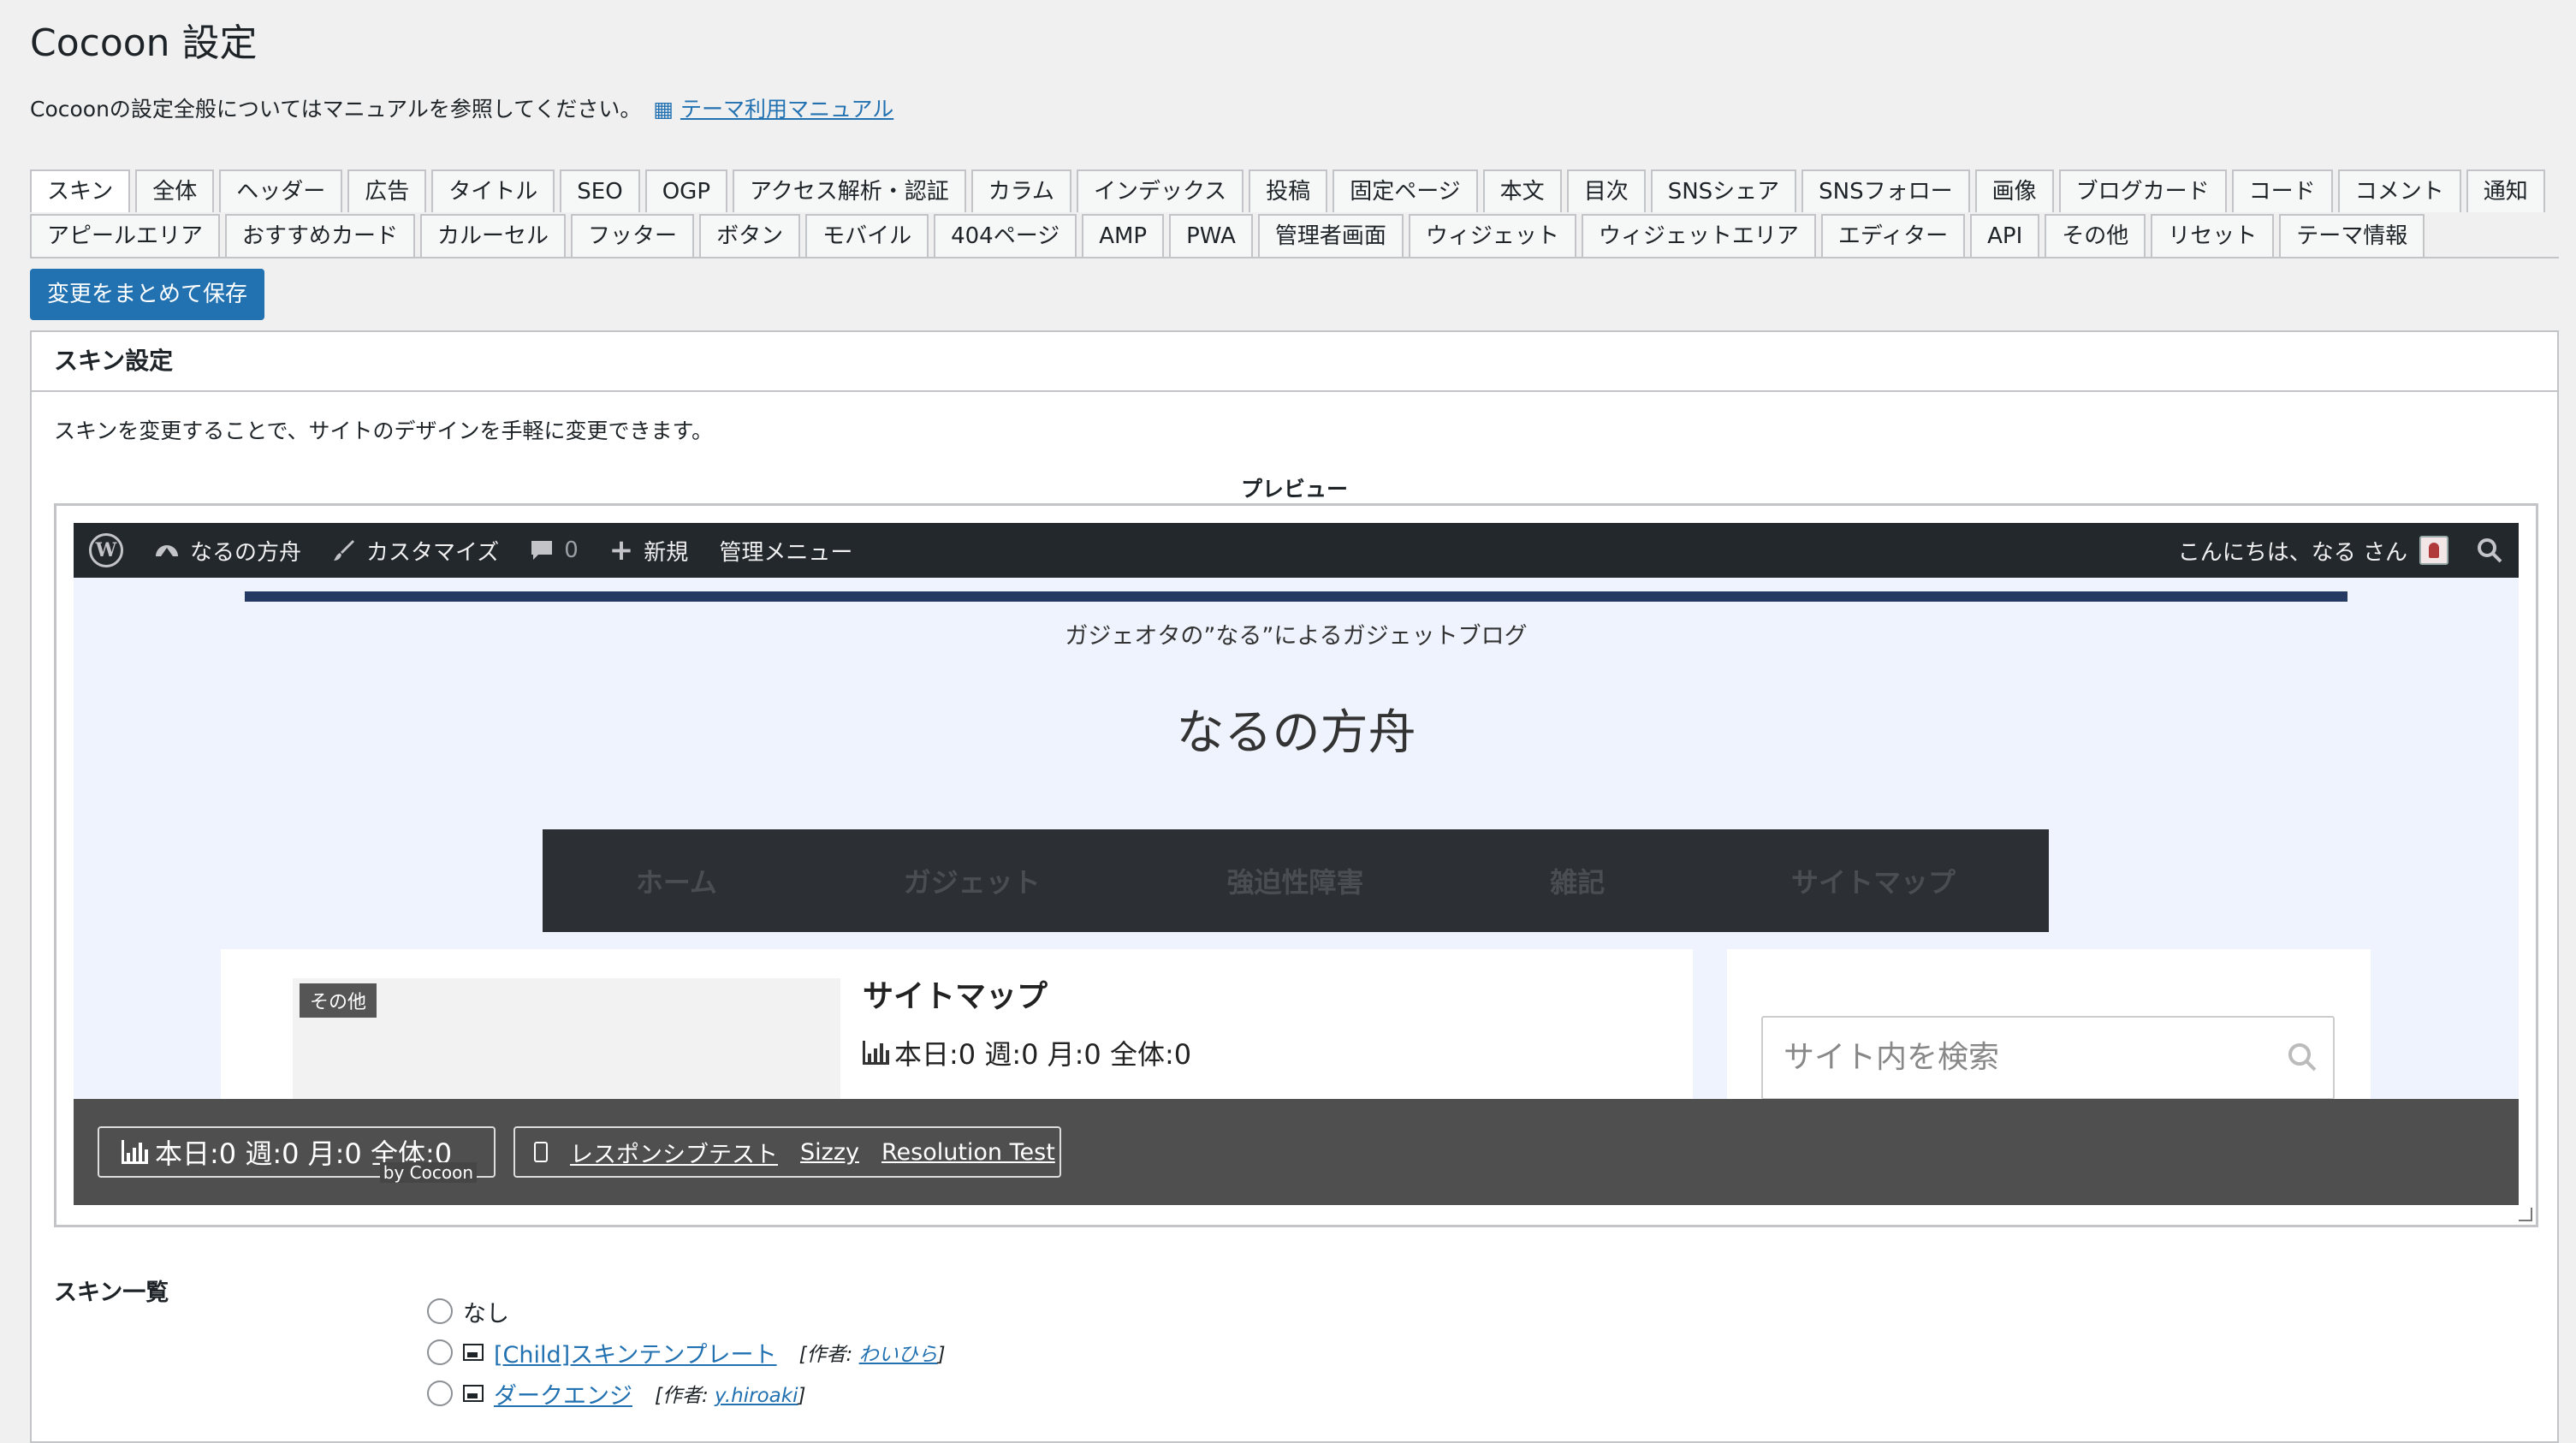  Describe the element at coordinates (686, 1311) in the screenshot. I see `skin-item-none: なし` at that location.